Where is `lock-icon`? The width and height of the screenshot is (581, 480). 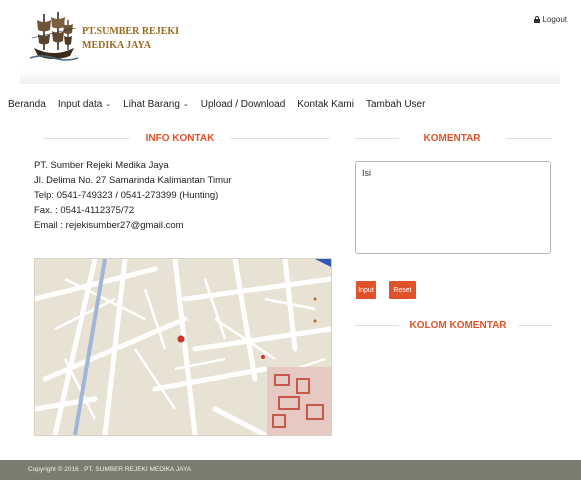 lock-icon is located at coordinates (536, 19).